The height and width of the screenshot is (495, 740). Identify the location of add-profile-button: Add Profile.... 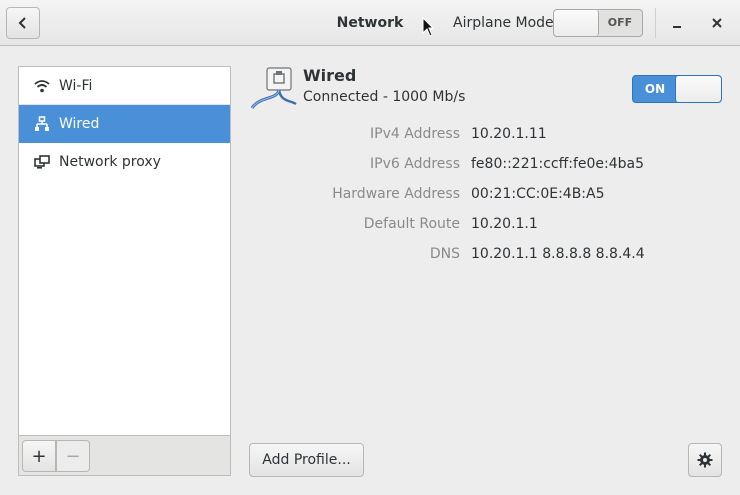
(306, 460).